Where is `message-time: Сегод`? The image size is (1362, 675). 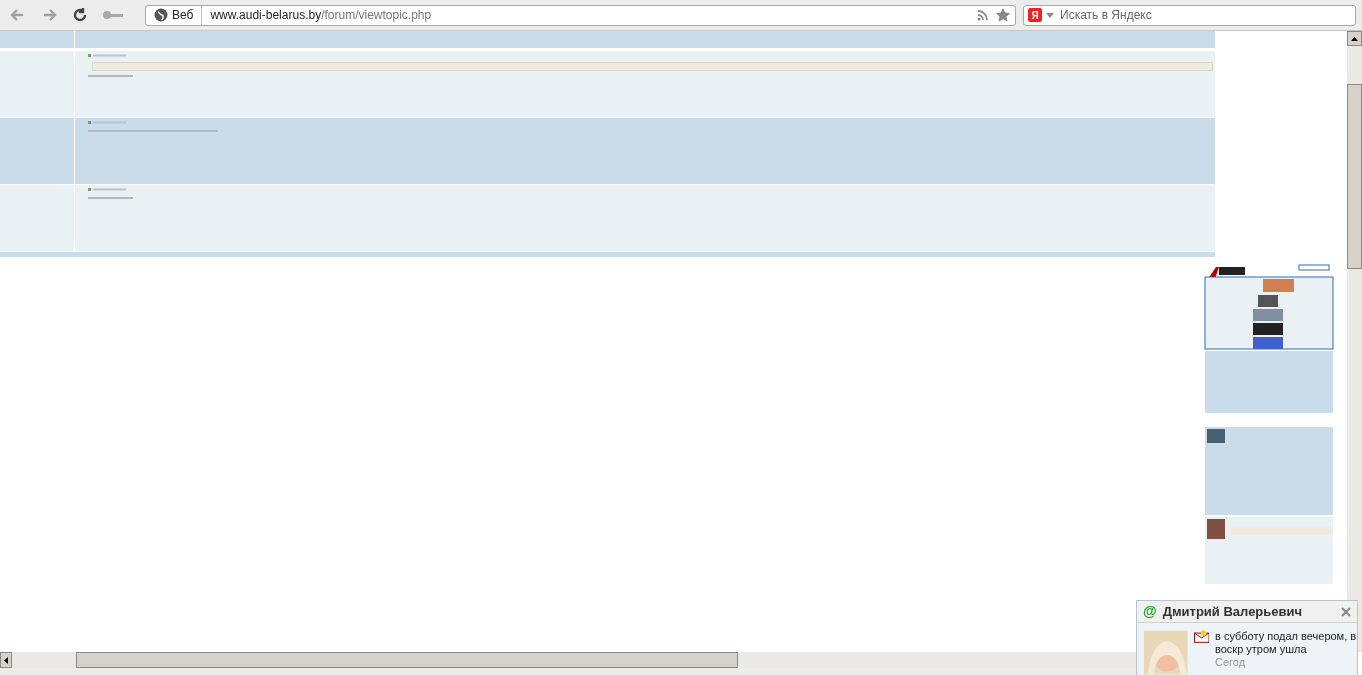 message-time: Сегод is located at coordinates (1231, 662).